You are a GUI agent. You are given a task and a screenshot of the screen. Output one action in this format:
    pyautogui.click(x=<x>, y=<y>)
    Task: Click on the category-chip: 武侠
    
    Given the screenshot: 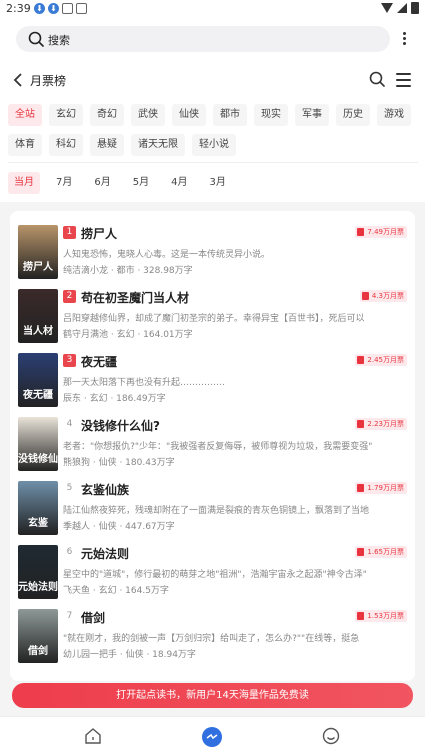 What is the action you would take?
    pyautogui.click(x=148, y=115)
    